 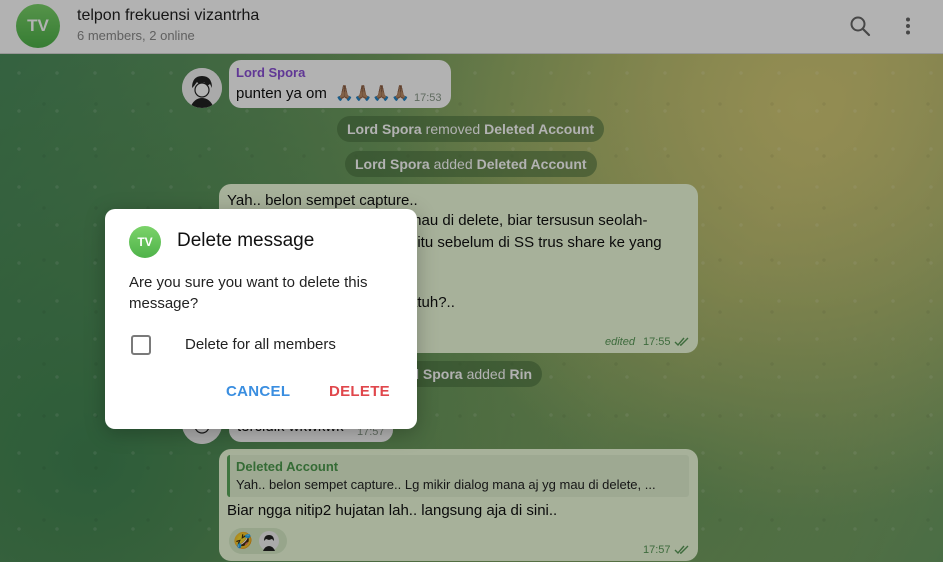 I want to click on delete-button: DELETE, so click(x=359, y=391).